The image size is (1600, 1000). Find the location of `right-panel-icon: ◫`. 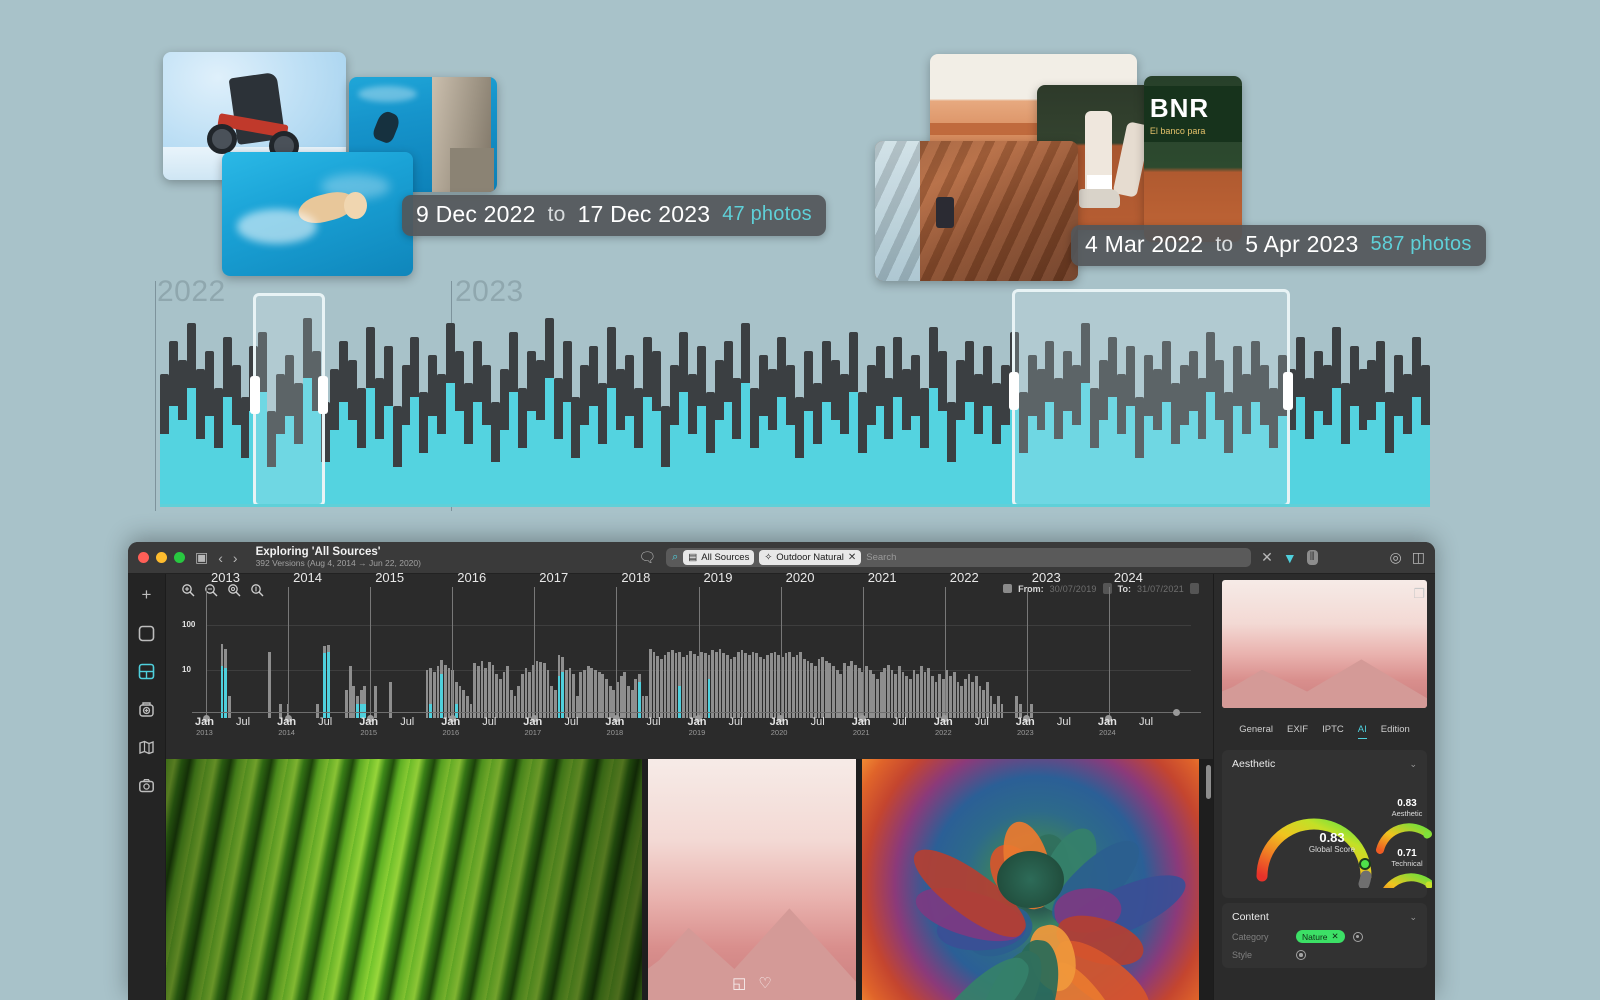

right-panel-icon: ◫ is located at coordinates (1418, 557).